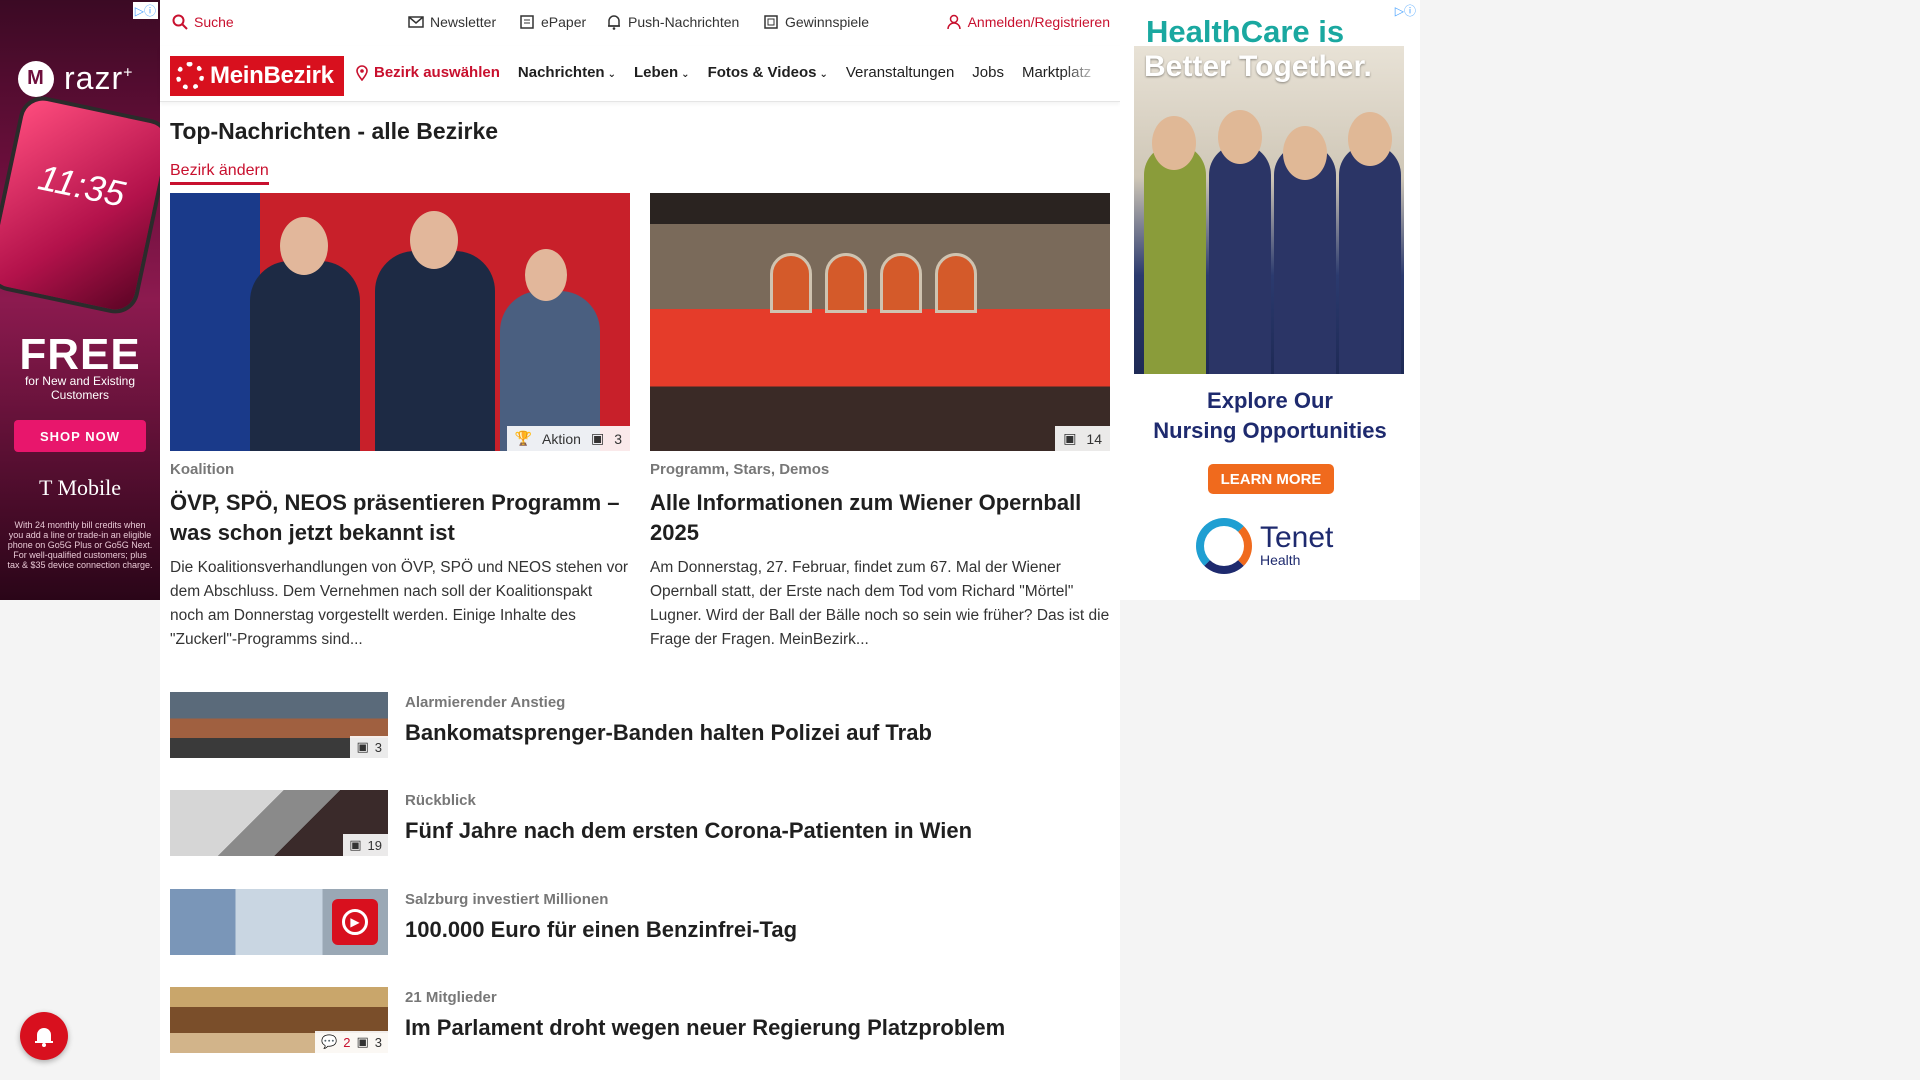 The image size is (1920, 1080). I want to click on ad-headline: HealthCare is, so click(1245, 31).